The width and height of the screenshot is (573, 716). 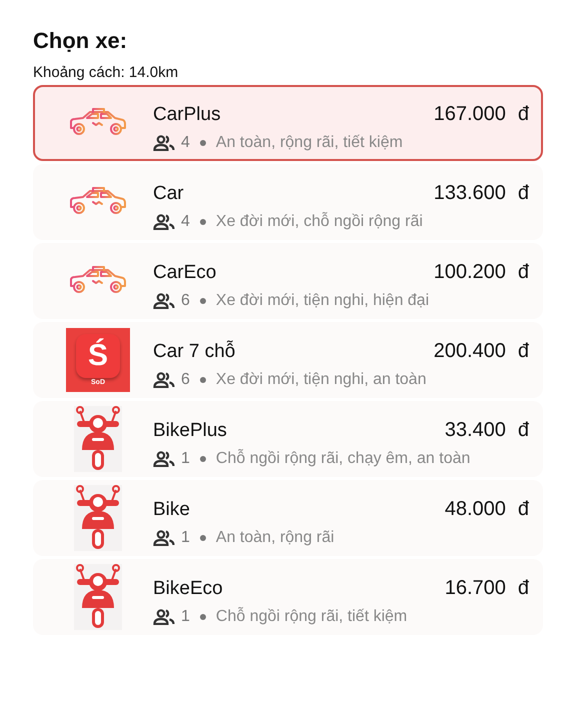 What do you see at coordinates (275, 537) in the screenshot?
I see `vehicle-features: An toàn, rộng rãi` at bounding box center [275, 537].